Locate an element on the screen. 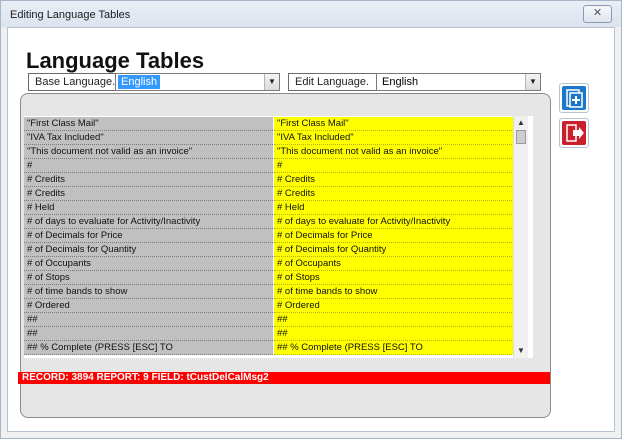 The image size is (624, 441). base-text-cell: "IVA Tax Included" is located at coordinates (148, 138).